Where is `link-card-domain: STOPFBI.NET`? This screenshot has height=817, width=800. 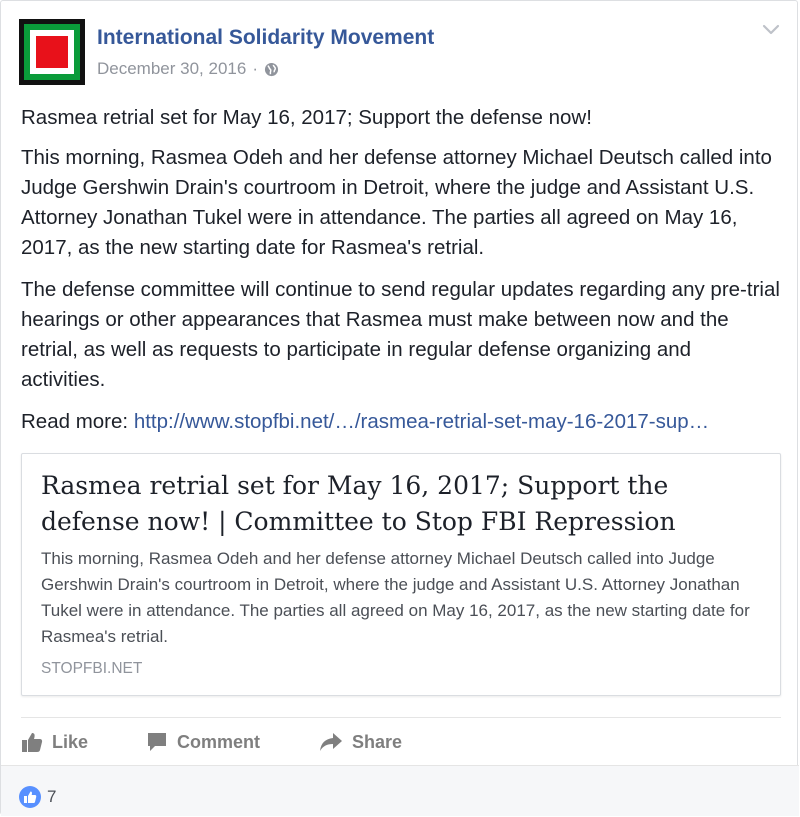
link-card-domain: STOPFBI.NET is located at coordinates (92, 668).